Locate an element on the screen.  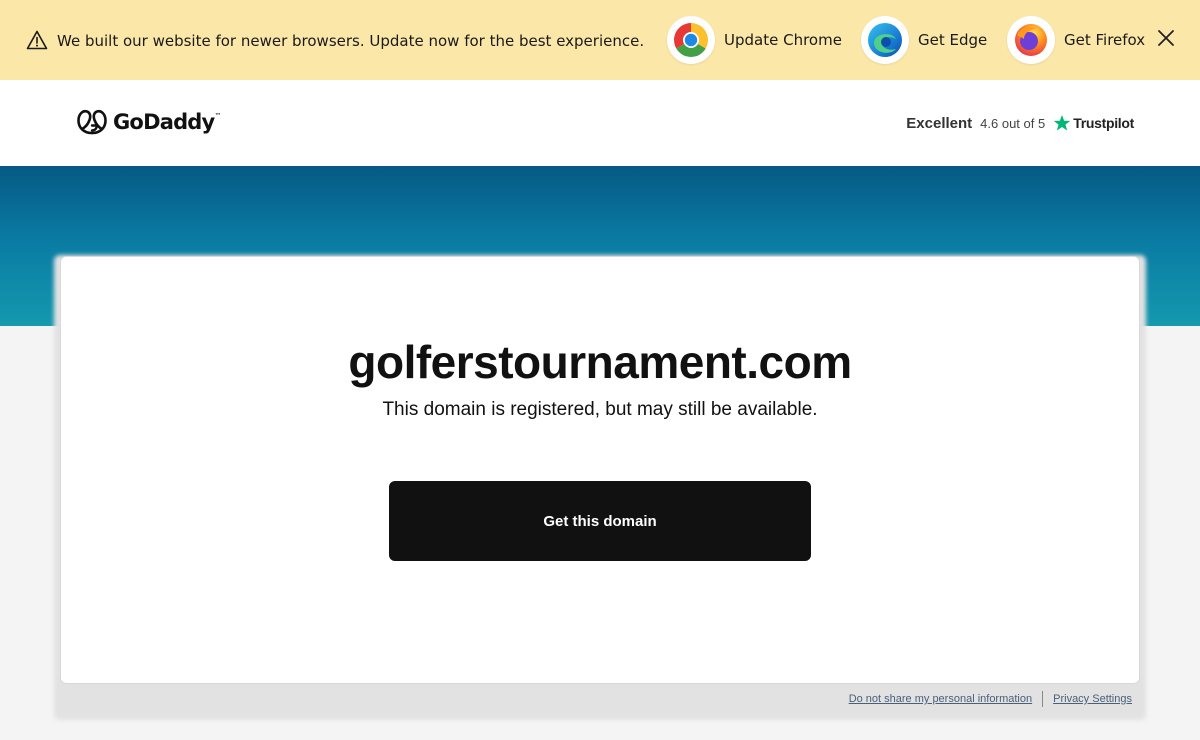
footer-divider is located at coordinates (1043, 699).